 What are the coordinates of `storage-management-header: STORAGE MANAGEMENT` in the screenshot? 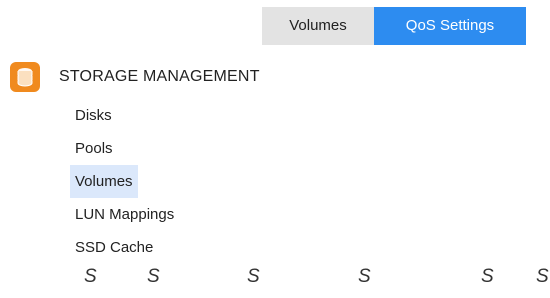 It's located at (135, 77).